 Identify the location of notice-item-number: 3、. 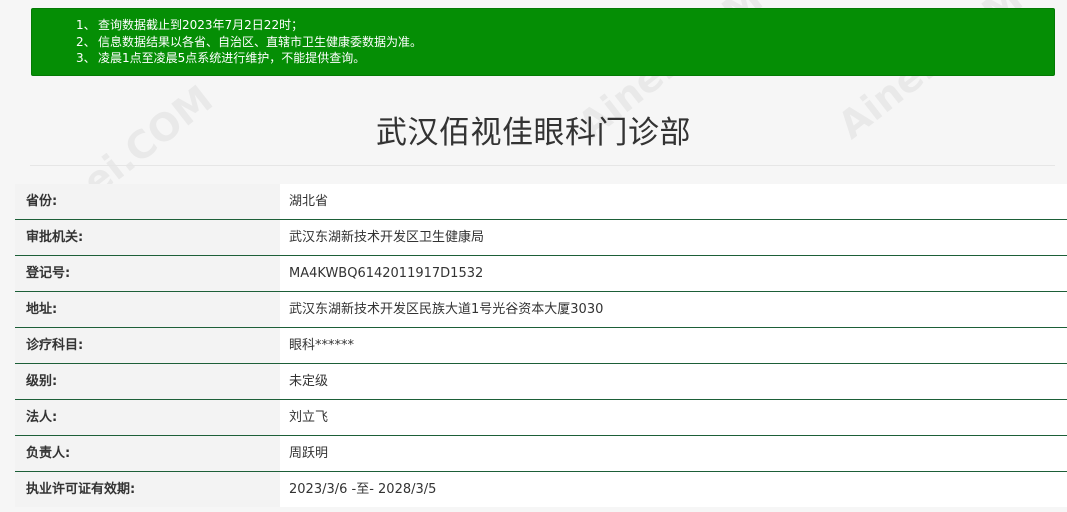
(86, 58).